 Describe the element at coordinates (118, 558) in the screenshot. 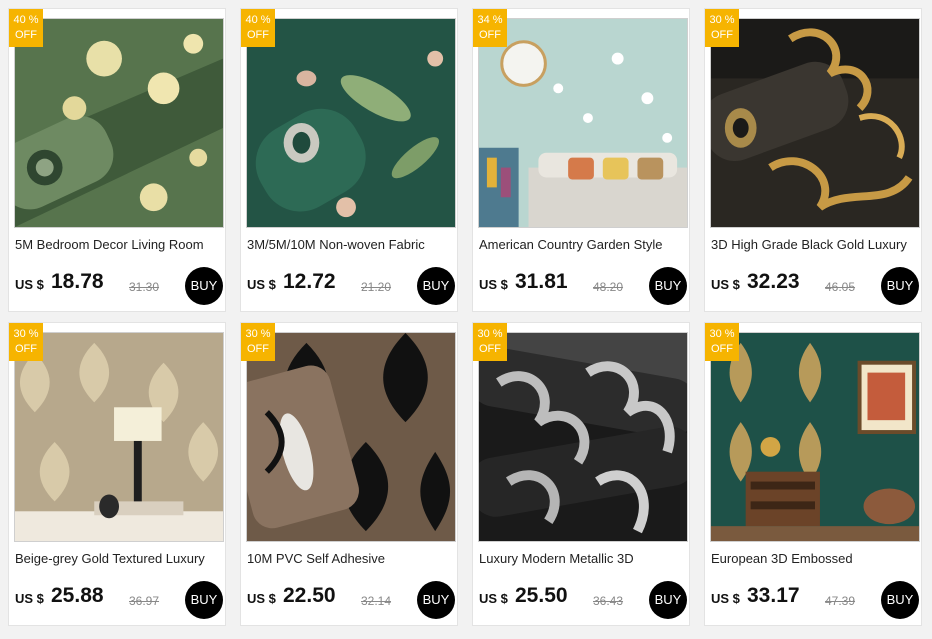

I see `product-title: Beige-grey Gold Textured Luxury` at that location.